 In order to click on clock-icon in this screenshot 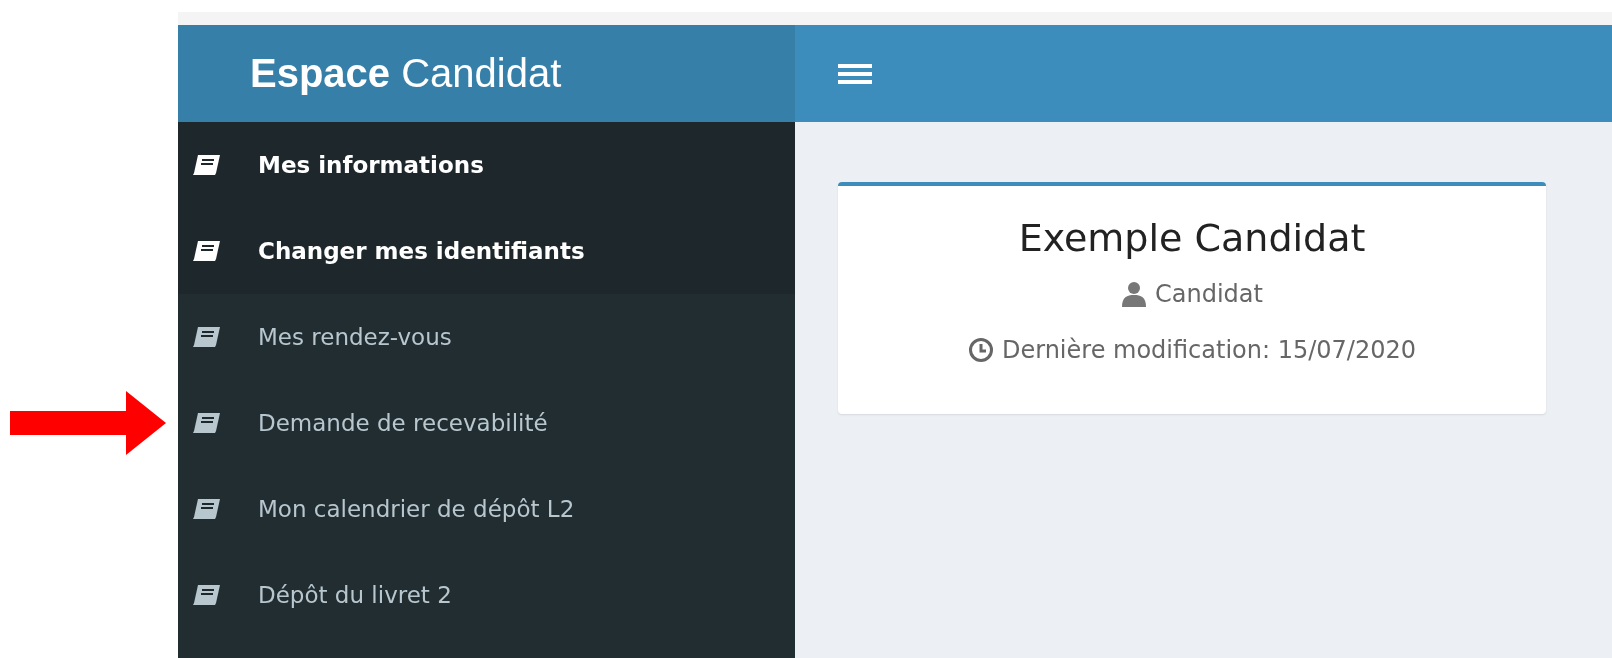, I will do `click(980, 350)`.